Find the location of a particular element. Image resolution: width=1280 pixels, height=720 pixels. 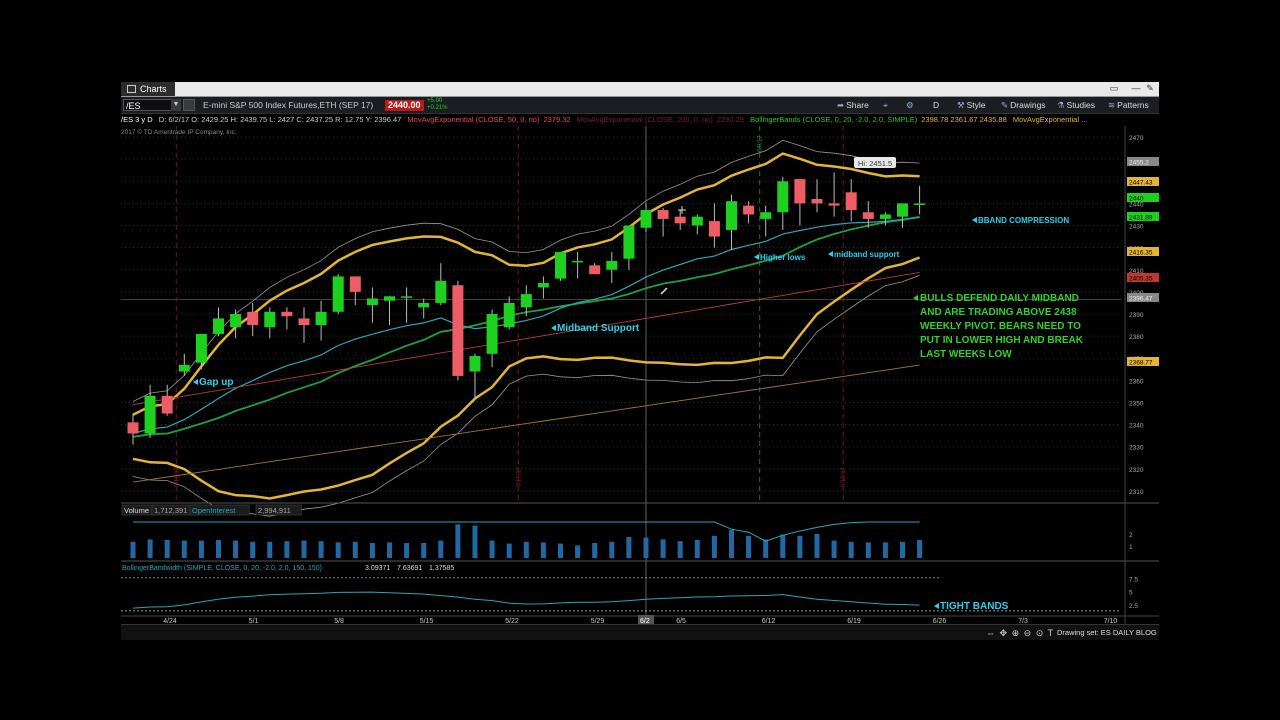

crosshair-nav-icon: ✥ is located at coordinates (1004, 633).